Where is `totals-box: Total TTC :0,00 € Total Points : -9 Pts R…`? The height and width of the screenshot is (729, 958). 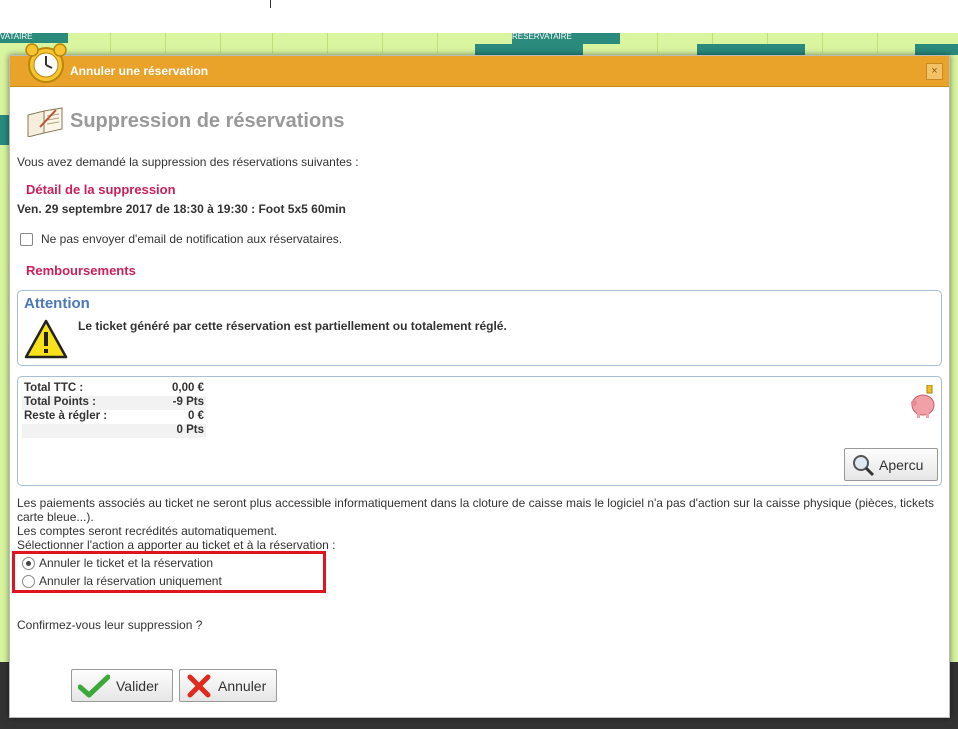
totals-box: Total TTC :0,00 € Total Points : -9 Pts R… is located at coordinates (479, 431).